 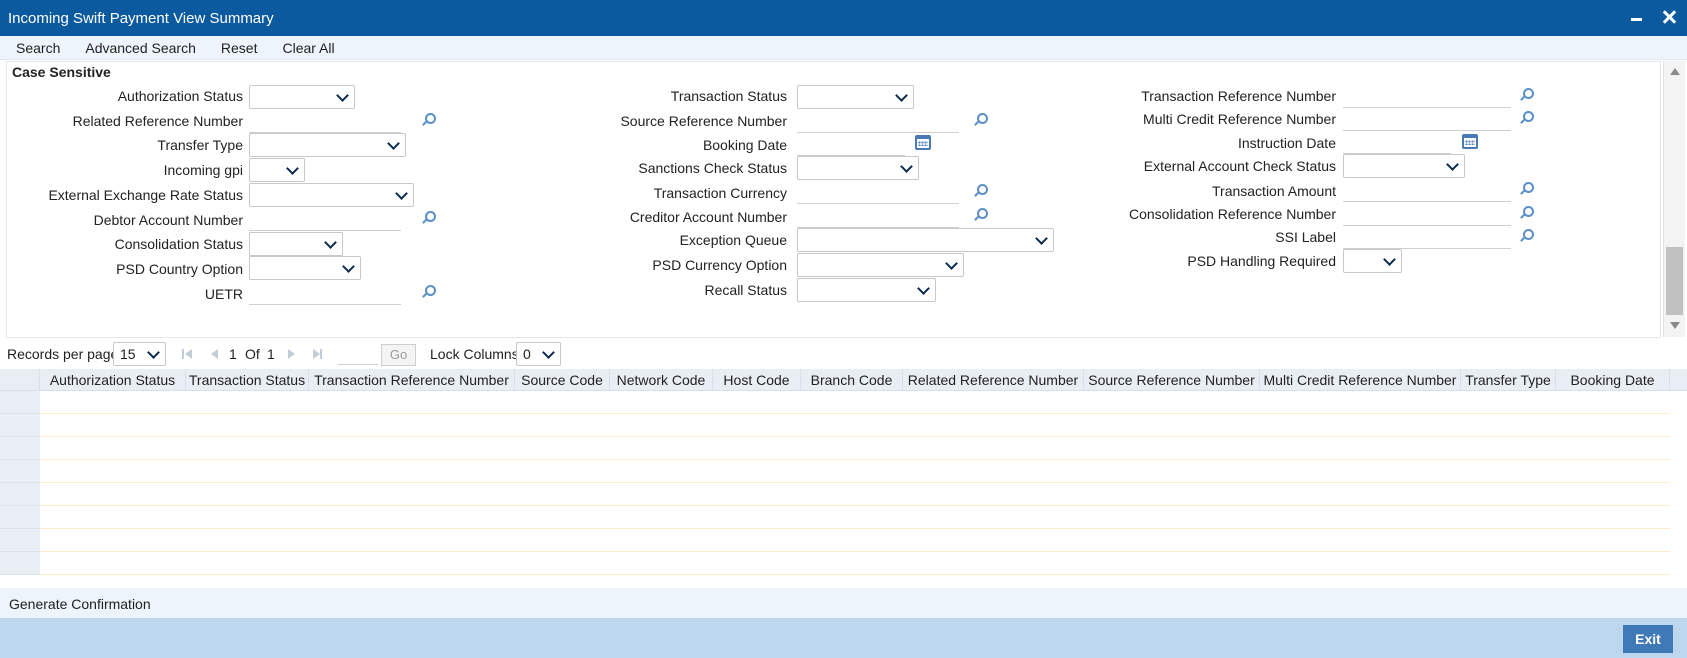 What do you see at coordinates (1404, 166) in the screenshot?
I see `external-account-check-status-select` at bounding box center [1404, 166].